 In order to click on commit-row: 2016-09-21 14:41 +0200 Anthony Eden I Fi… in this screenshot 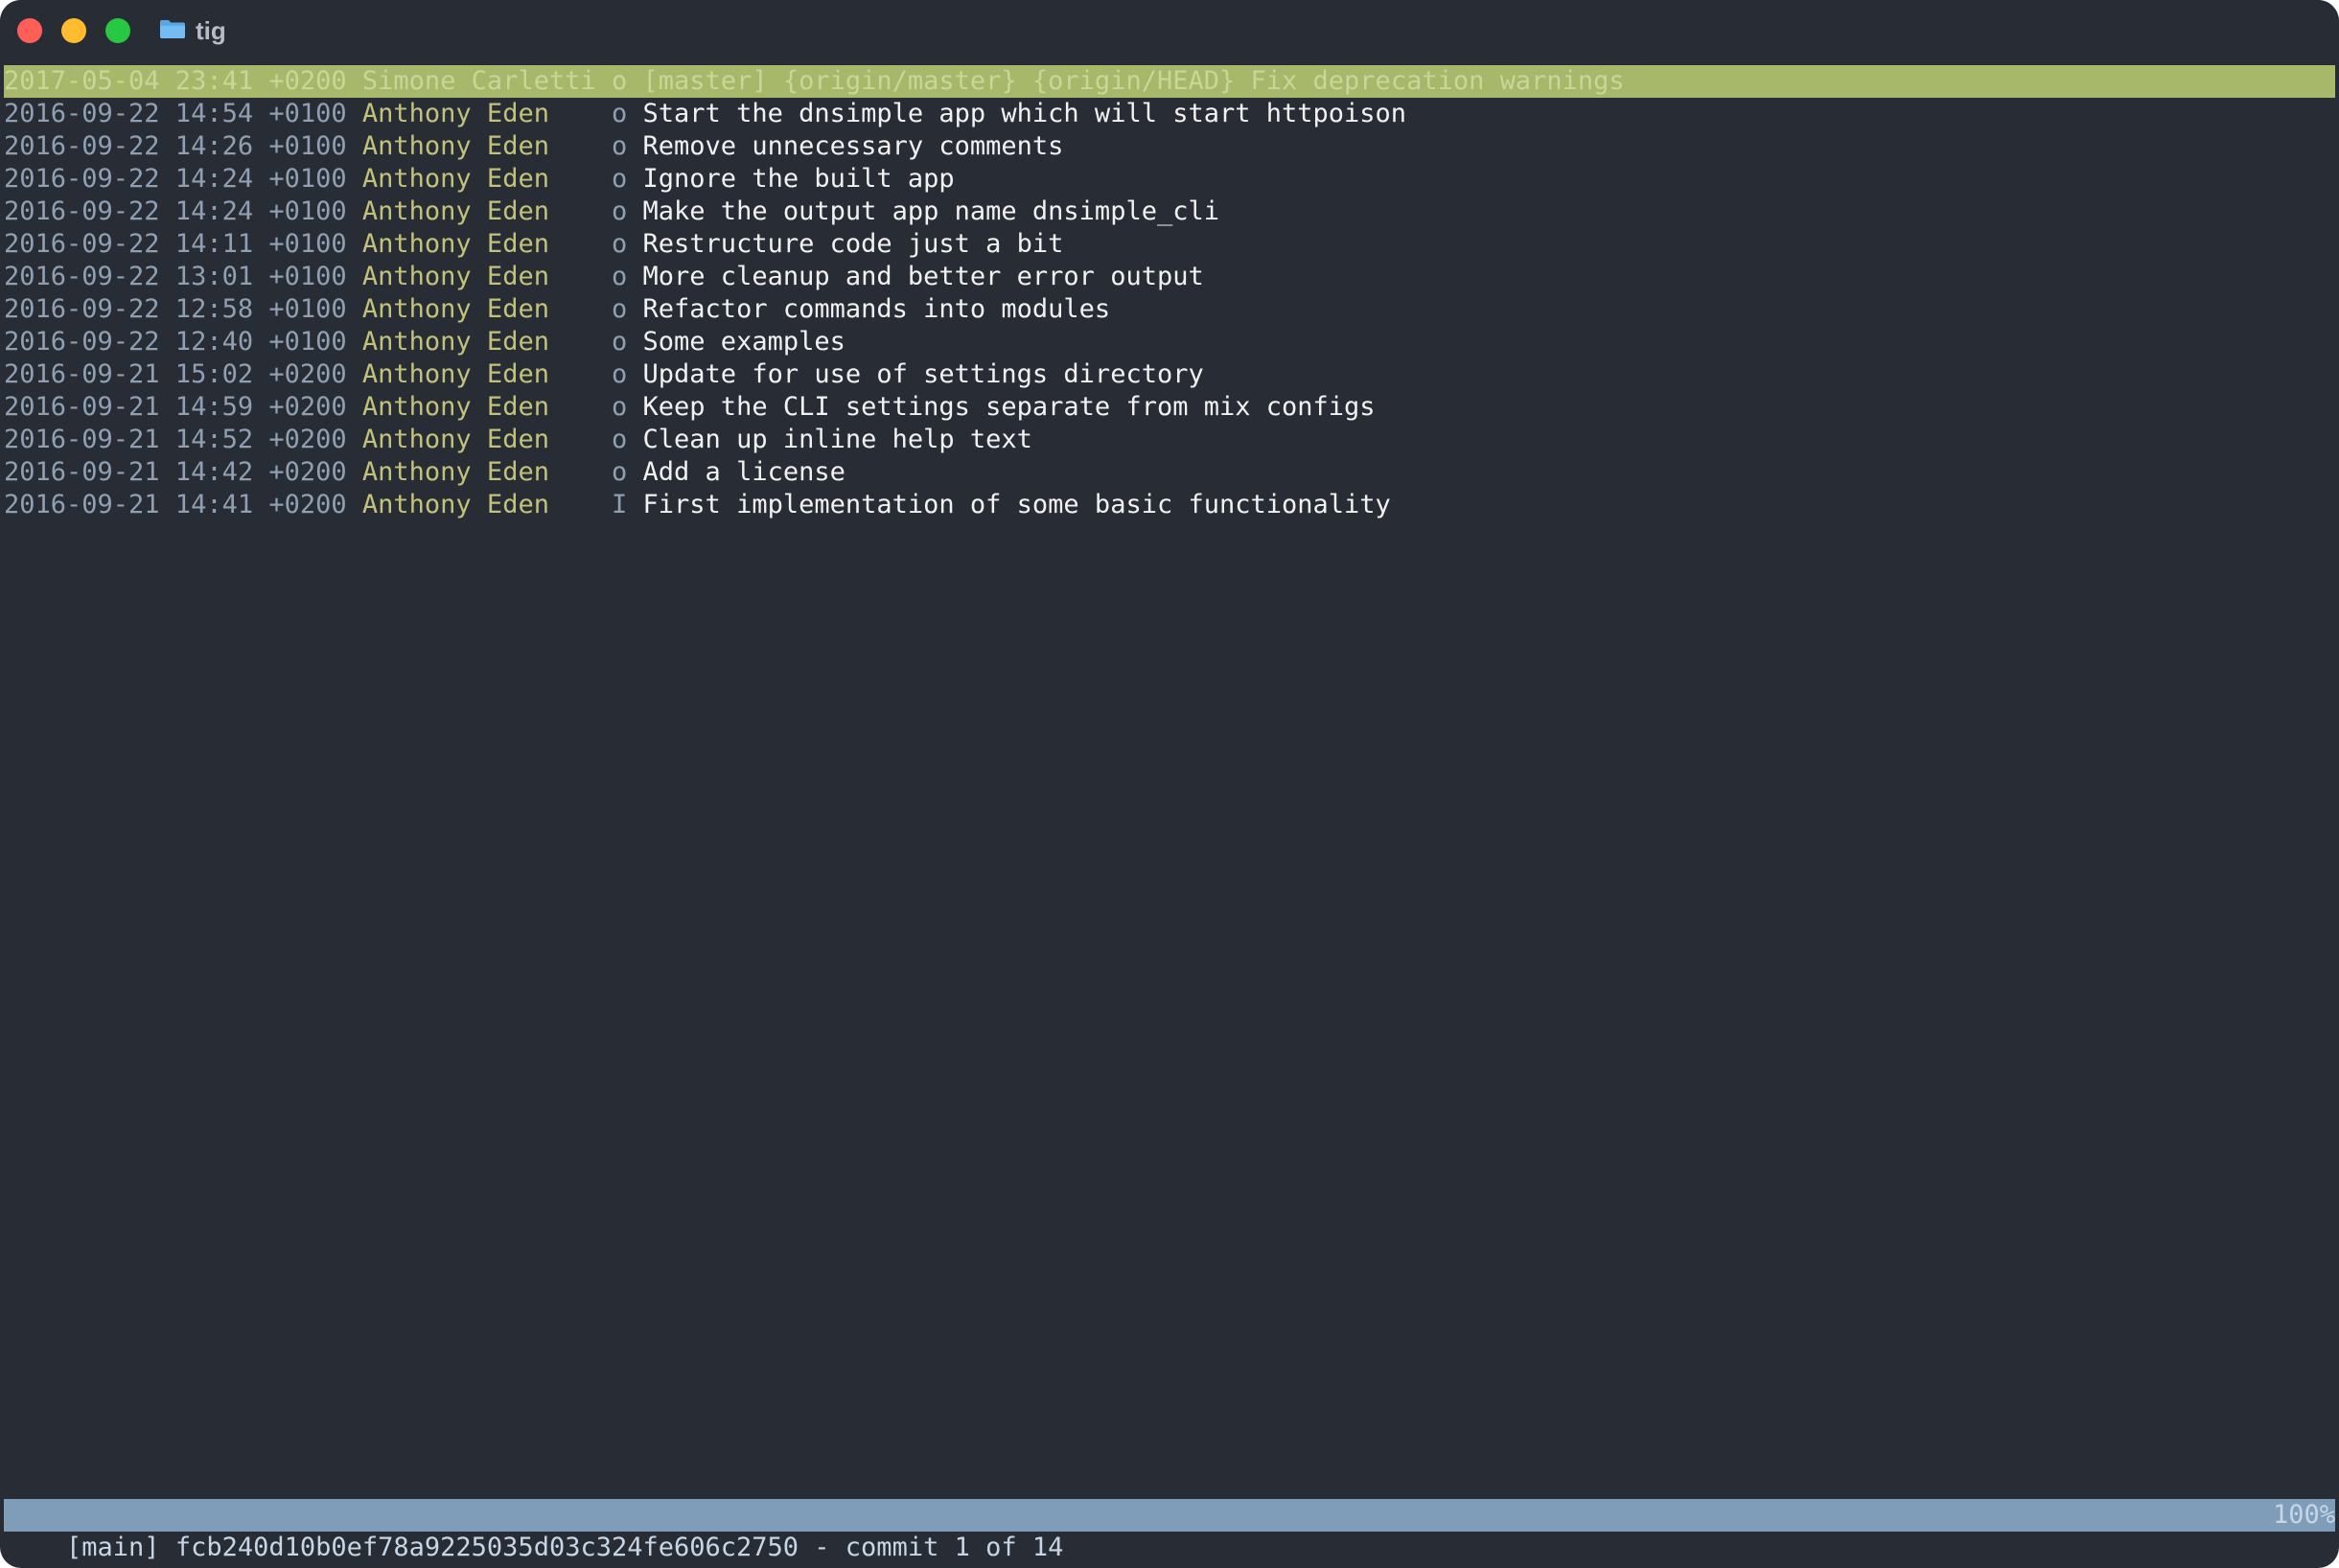, I will do `click(1169, 505)`.